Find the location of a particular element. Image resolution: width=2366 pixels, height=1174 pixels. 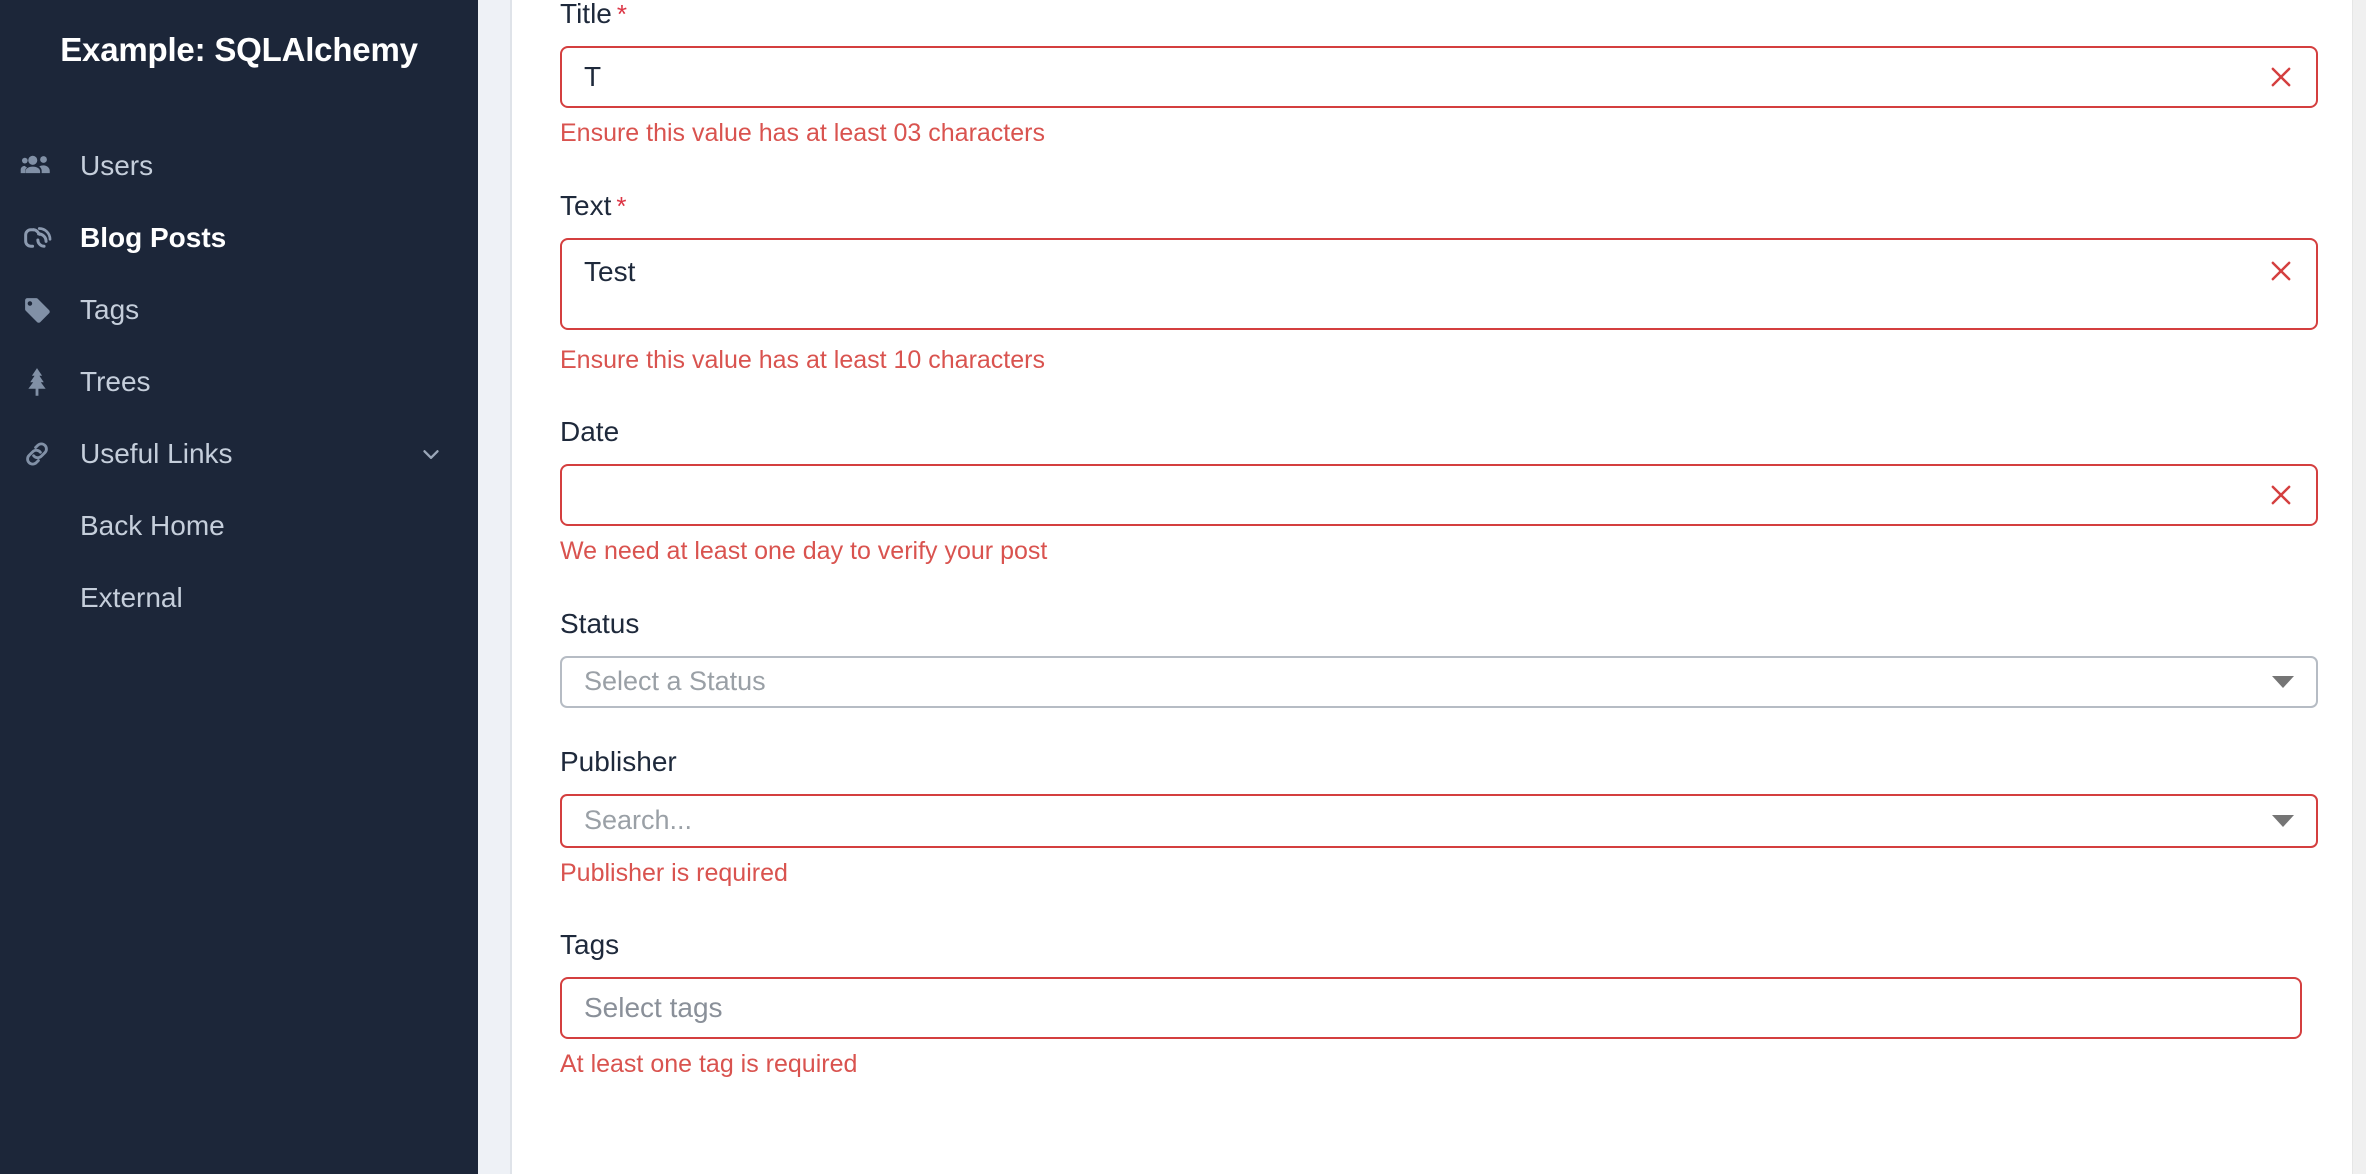

text-input-wrap is located at coordinates (1439, 286).